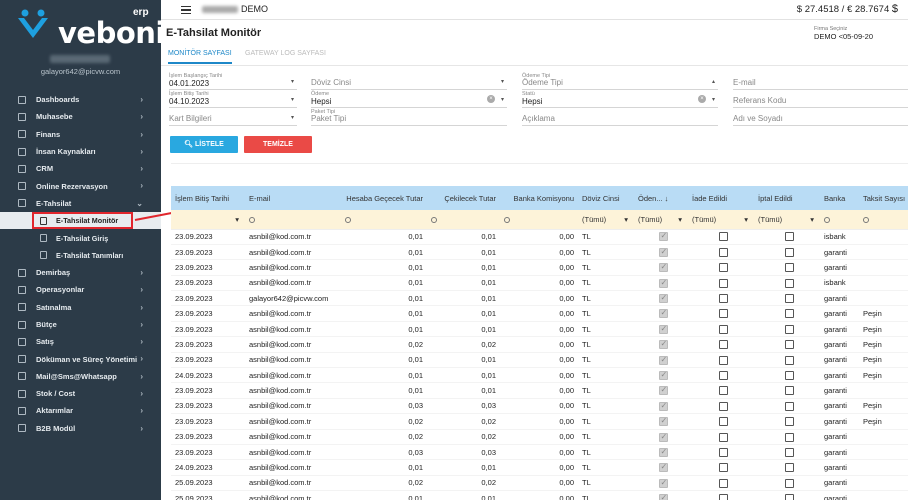 This screenshot has width=908, height=500. What do you see at coordinates (661, 198) in the screenshot?
I see `col-header: Öden... ↓` at bounding box center [661, 198].